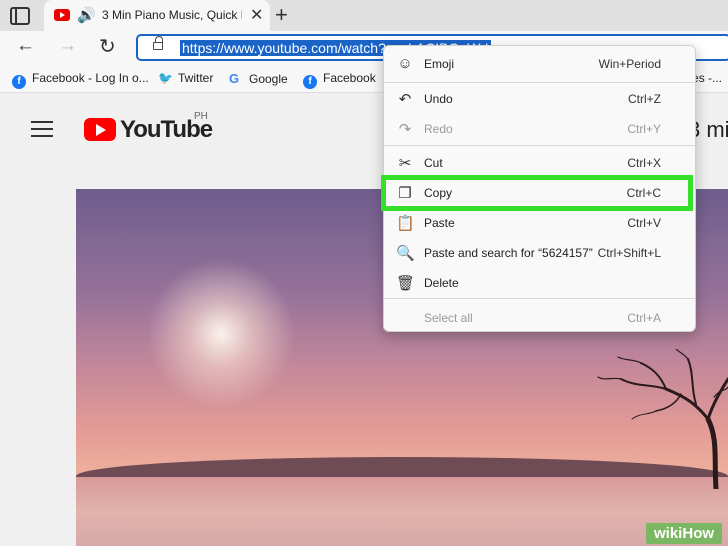 Image resolution: width=728 pixels, height=546 pixels. What do you see at coordinates (405, 63) in the screenshot?
I see `emoji-icon: ☺` at bounding box center [405, 63].